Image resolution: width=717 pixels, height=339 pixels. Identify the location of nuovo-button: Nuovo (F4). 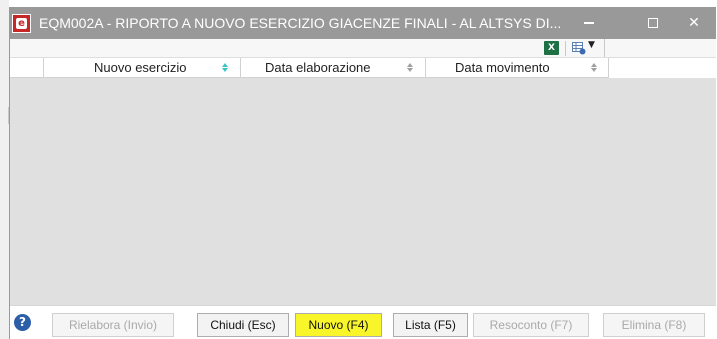
(338, 325).